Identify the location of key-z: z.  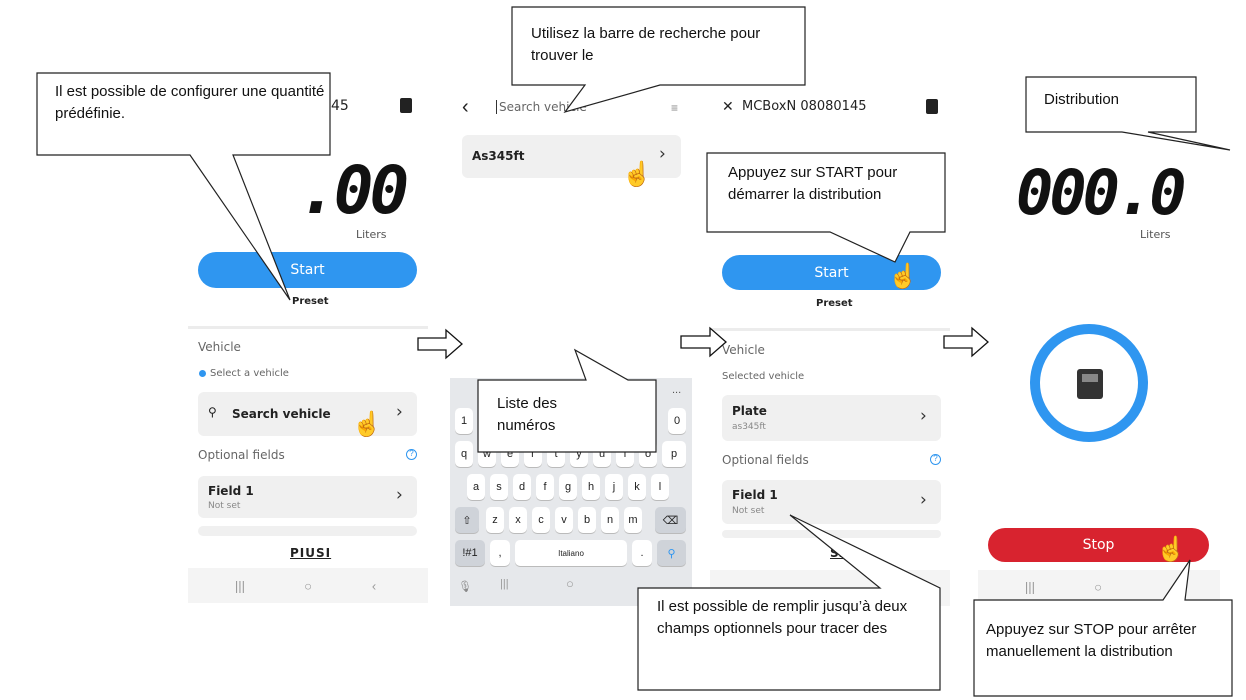
(495, 520).